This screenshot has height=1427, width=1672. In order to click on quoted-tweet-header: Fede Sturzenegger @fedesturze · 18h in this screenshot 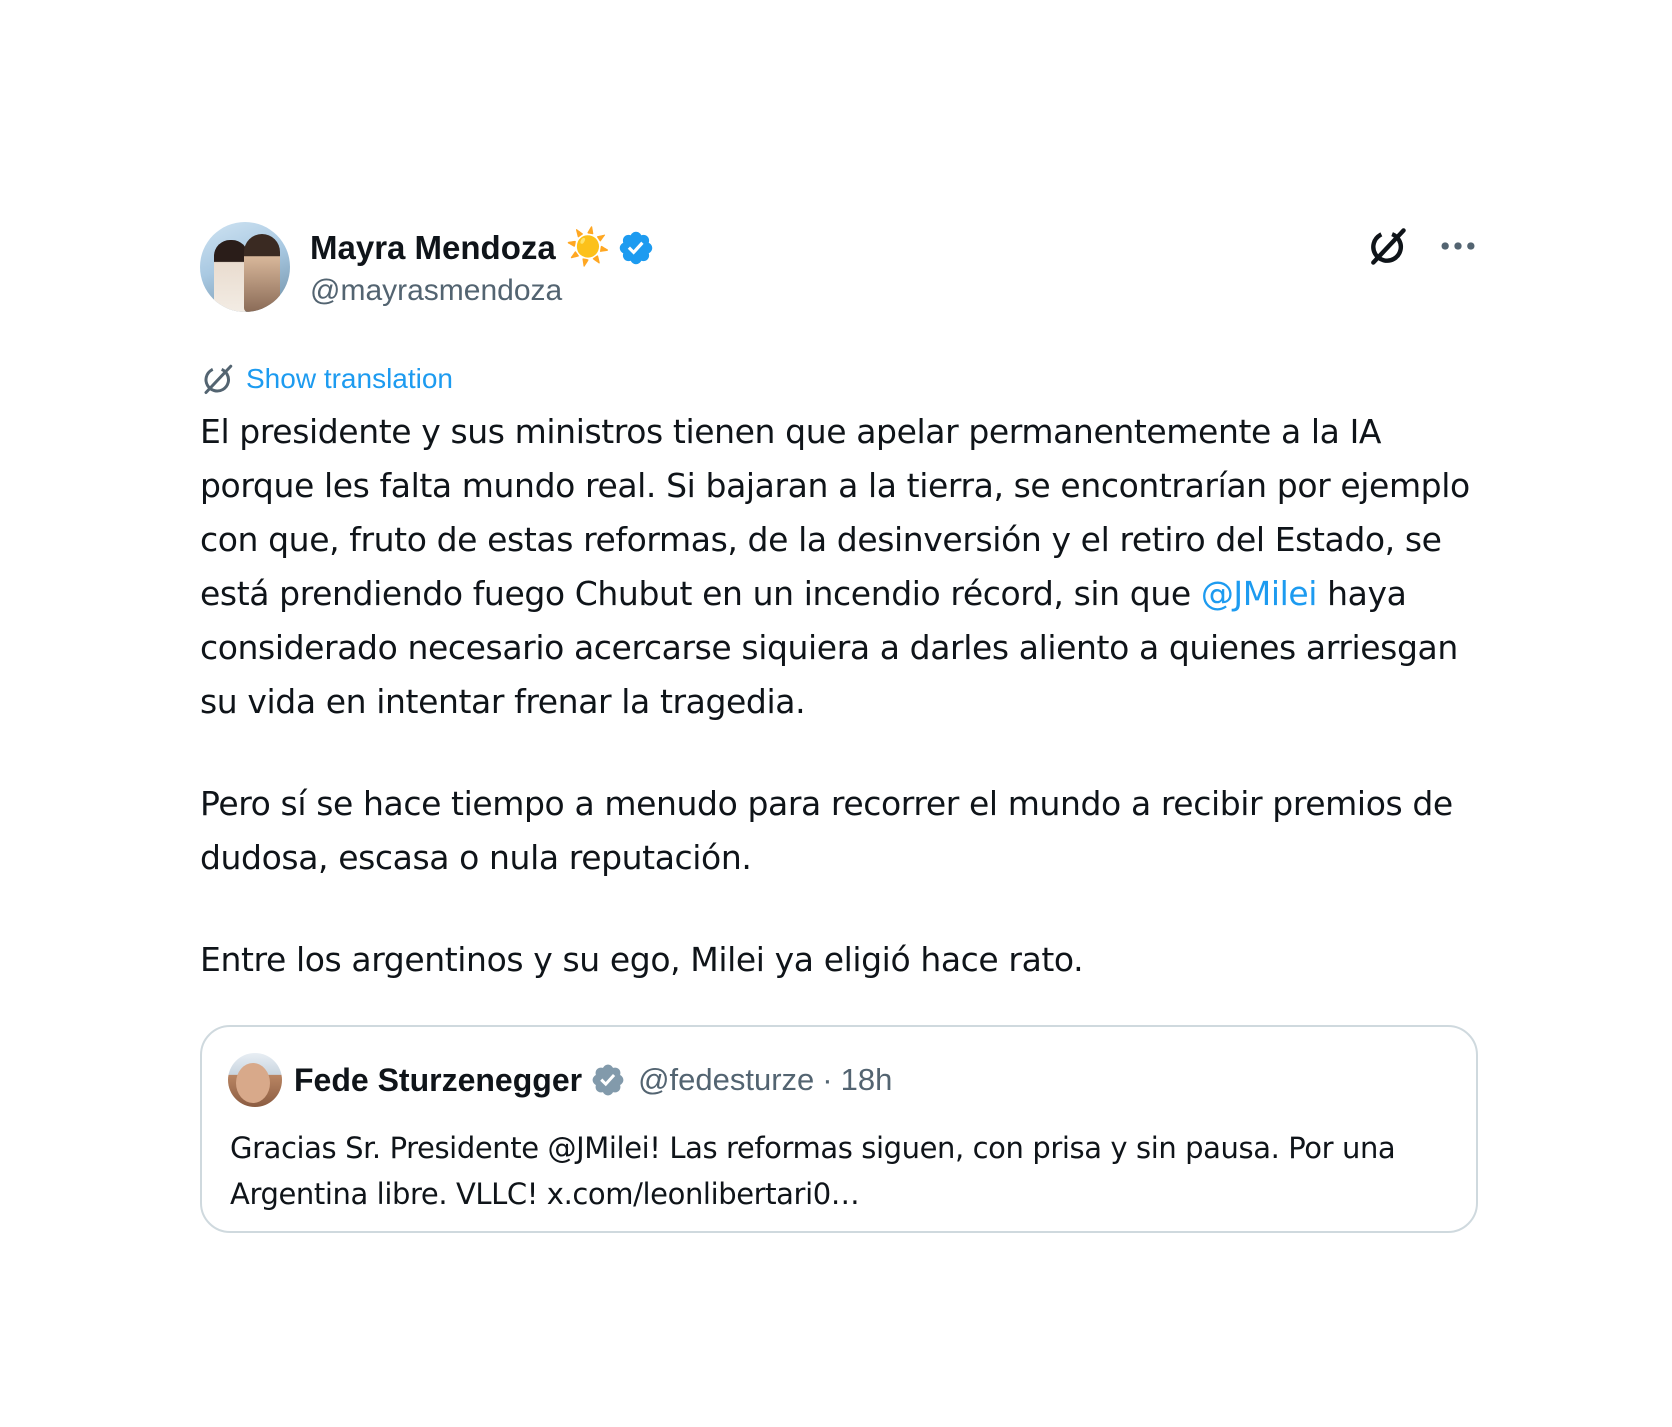, I will do `click(560, 1080)`.